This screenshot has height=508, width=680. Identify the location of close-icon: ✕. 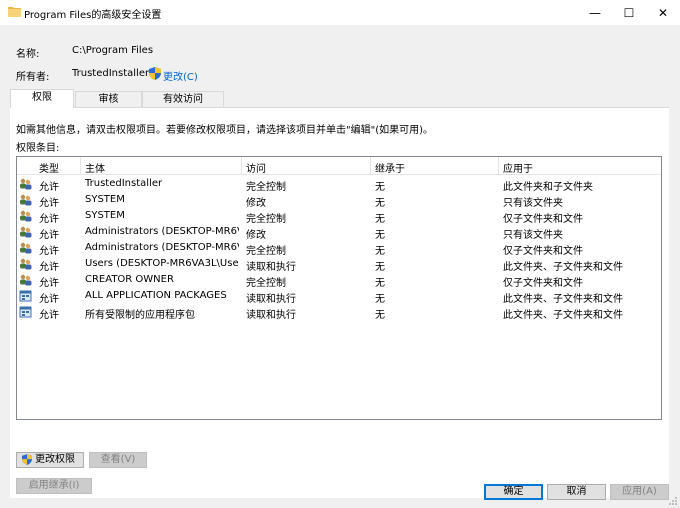
(663, 12).